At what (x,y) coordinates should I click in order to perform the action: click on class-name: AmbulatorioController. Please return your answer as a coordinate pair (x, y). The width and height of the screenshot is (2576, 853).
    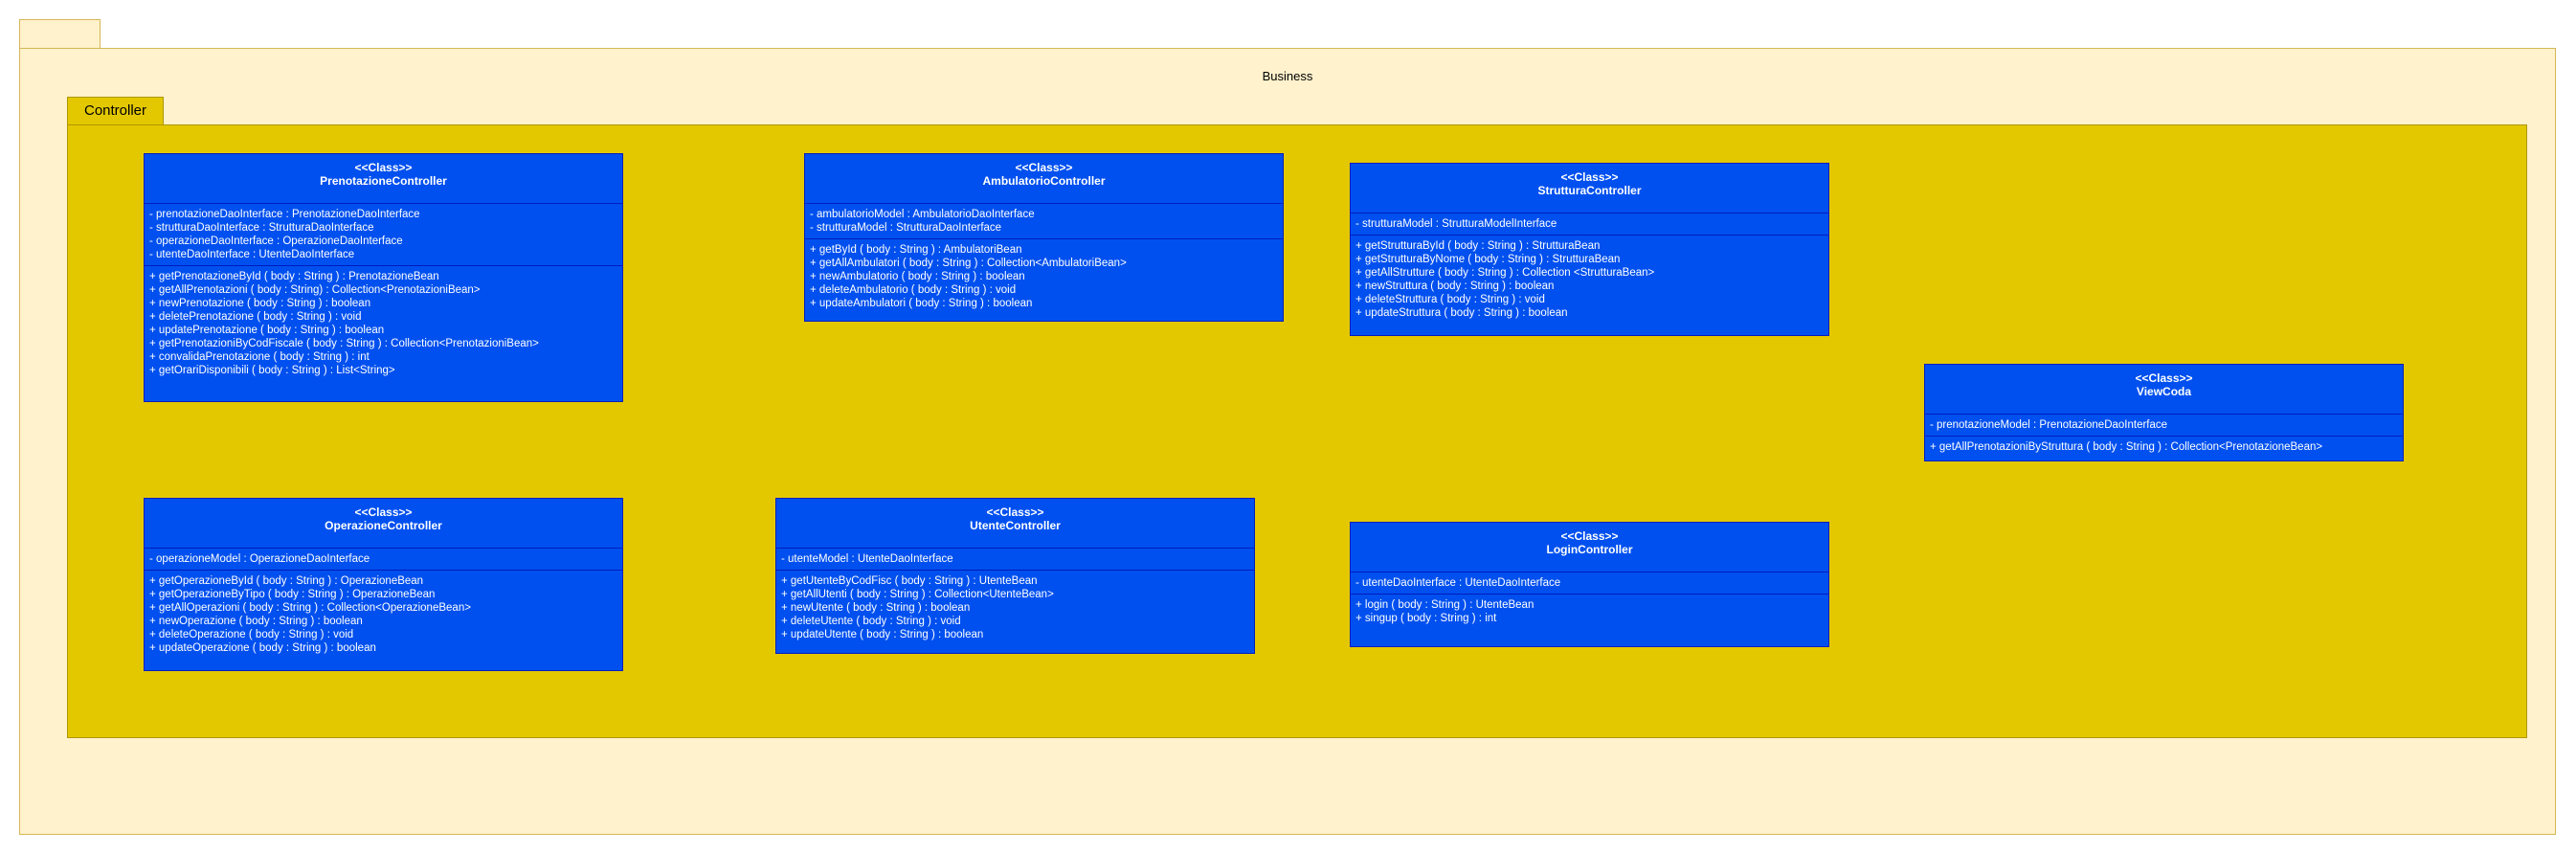
    Looking at the image, I should click on (1044, 181).